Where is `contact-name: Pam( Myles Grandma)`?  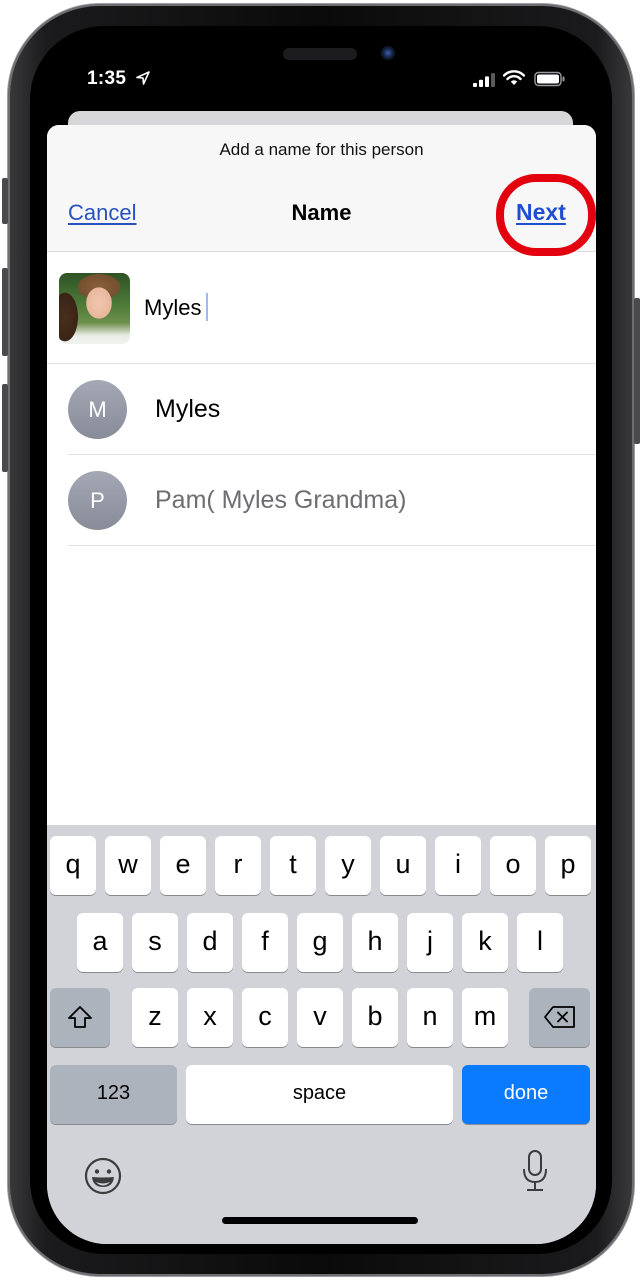
contact-name: Pam( Myles Grandma) is located at coordinates (281, 500).